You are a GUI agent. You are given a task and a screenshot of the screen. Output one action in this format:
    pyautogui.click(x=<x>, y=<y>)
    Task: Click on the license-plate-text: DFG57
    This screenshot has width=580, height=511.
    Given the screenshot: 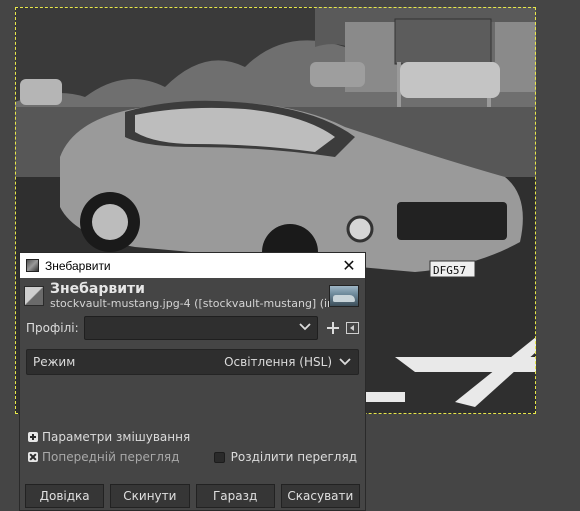 What is the action you would take?
    pyautogui.click(x=449, y=270)
    